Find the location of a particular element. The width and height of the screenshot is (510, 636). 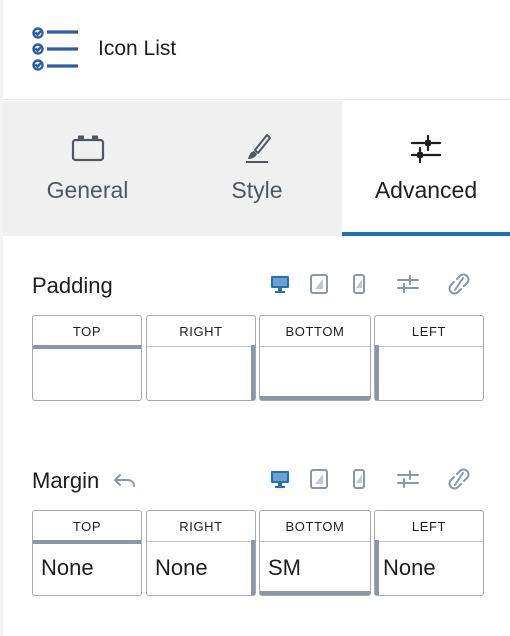

padding-bottom-input: BOTTOM is located at coordinates (315, 358).